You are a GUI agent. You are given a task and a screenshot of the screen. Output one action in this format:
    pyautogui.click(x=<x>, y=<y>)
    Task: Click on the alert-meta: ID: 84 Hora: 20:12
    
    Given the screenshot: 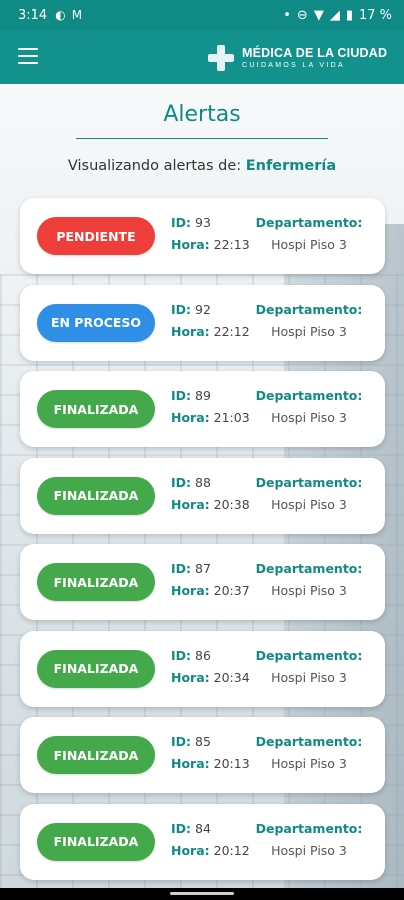 What is the action you would take?
    pyautogui.click(x=210, y=840)
    